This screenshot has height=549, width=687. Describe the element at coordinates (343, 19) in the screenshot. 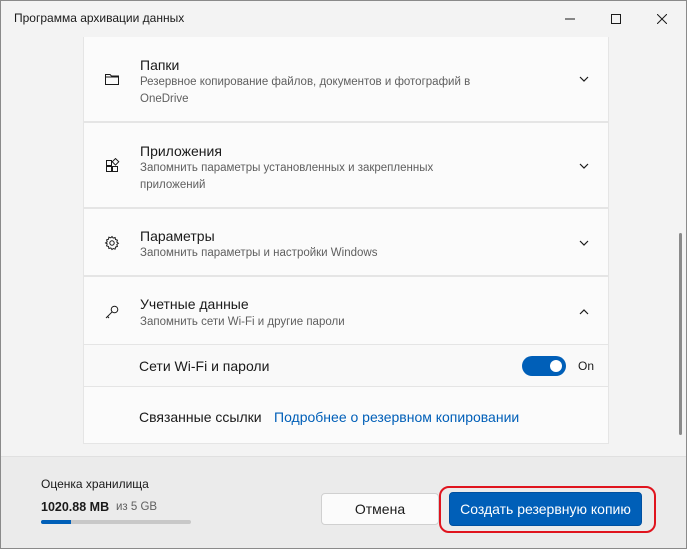

I see `title-bar: Программа архивации данных` at that location.